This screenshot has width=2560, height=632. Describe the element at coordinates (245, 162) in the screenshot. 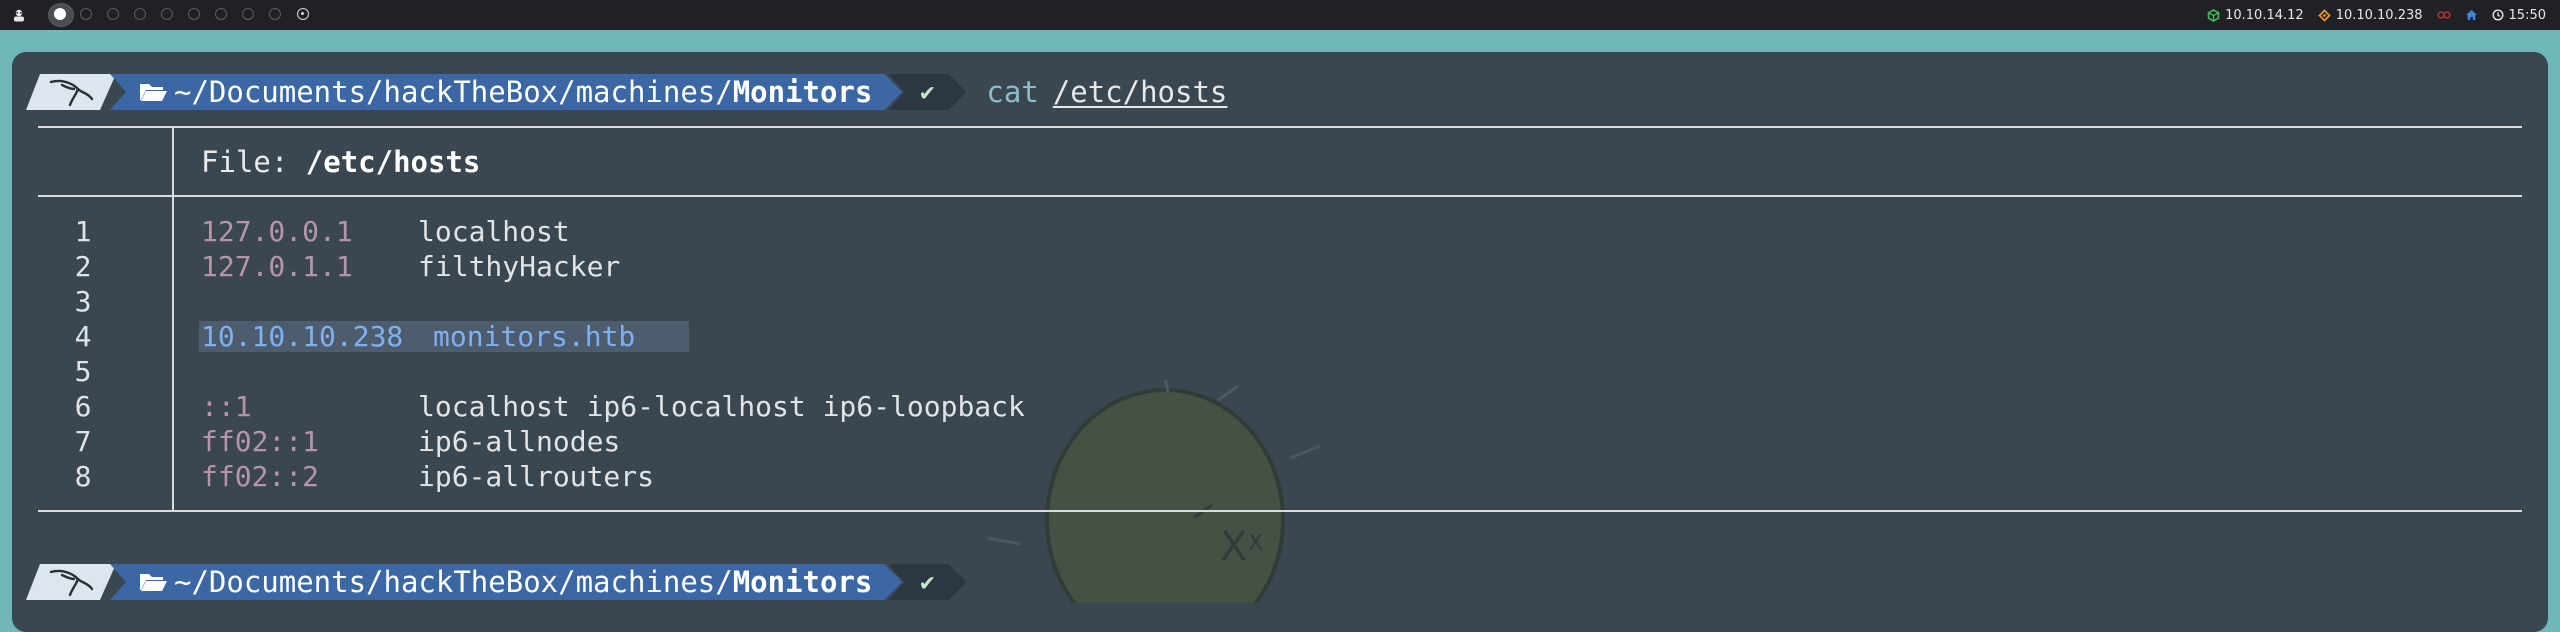

I see `file-label: File:` at that location.